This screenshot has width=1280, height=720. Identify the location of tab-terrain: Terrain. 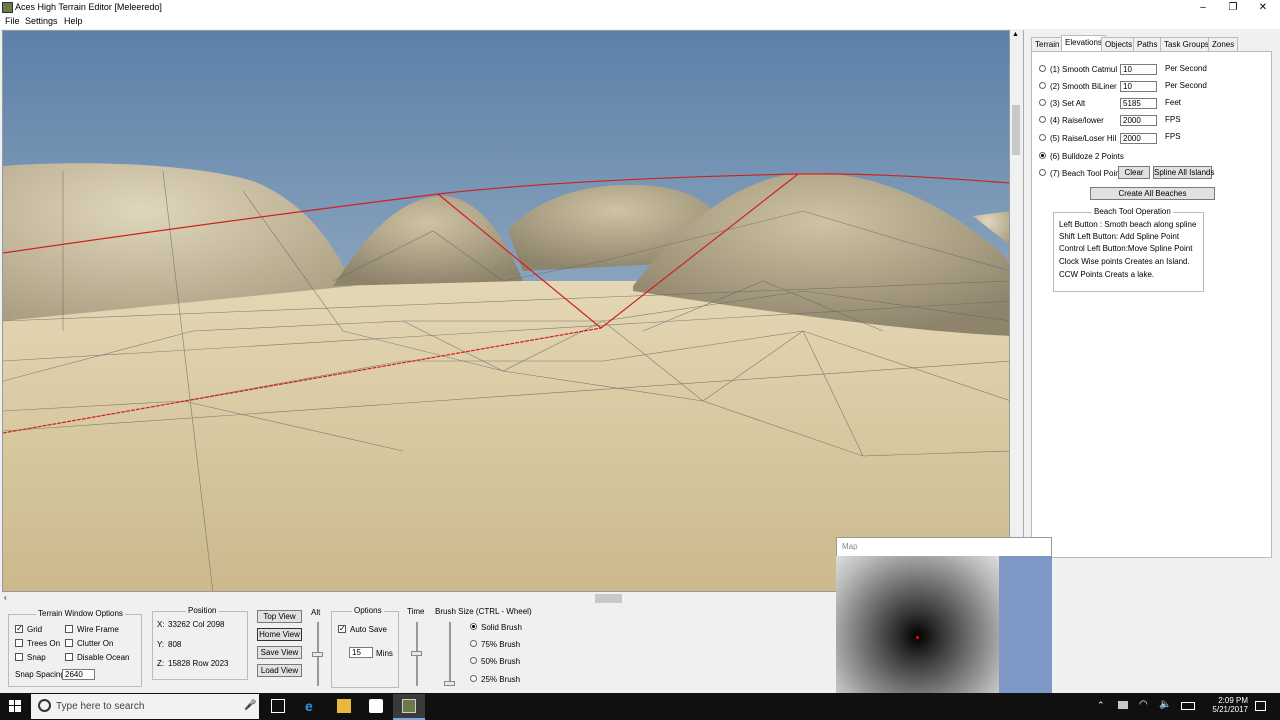
(1047, 44).